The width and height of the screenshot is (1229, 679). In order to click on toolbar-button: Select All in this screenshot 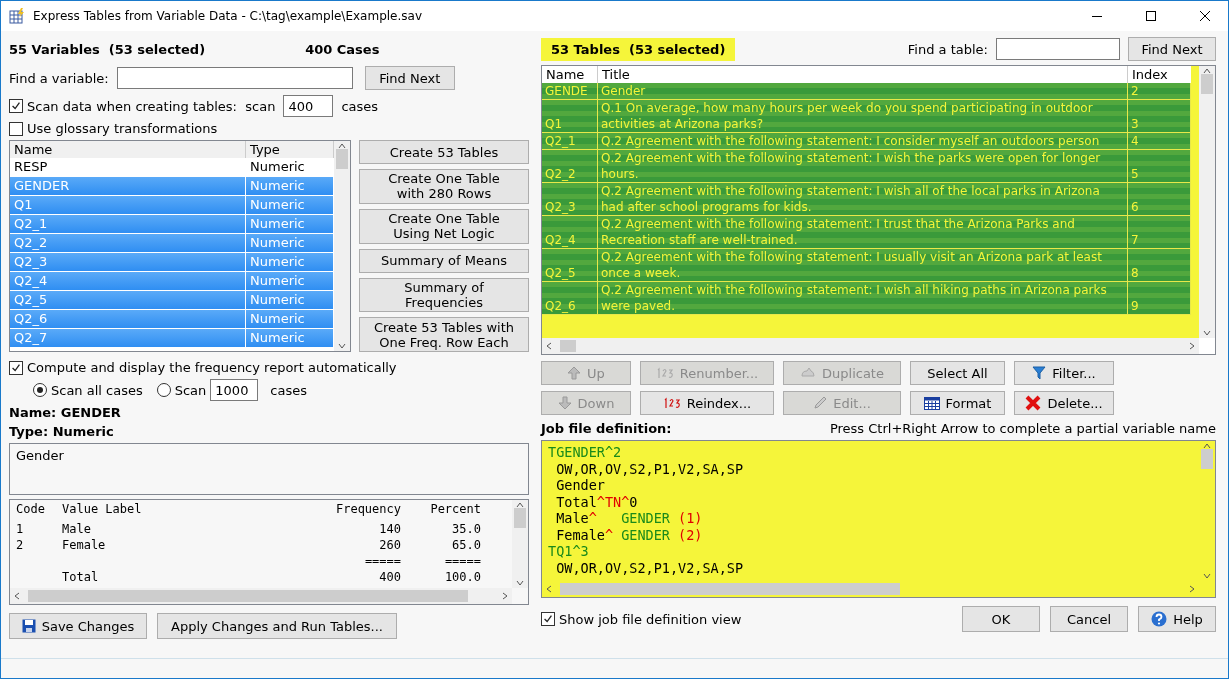, I will do `click(957, 373)`.